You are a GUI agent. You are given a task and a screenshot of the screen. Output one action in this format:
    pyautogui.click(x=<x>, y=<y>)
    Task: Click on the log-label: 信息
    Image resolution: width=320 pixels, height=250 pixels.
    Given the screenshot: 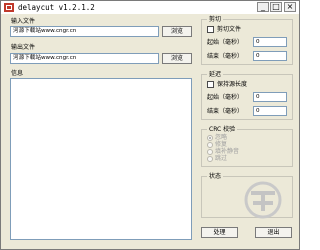 What is the action you would take?
    pyautogui.click(x=17, y=73)
    